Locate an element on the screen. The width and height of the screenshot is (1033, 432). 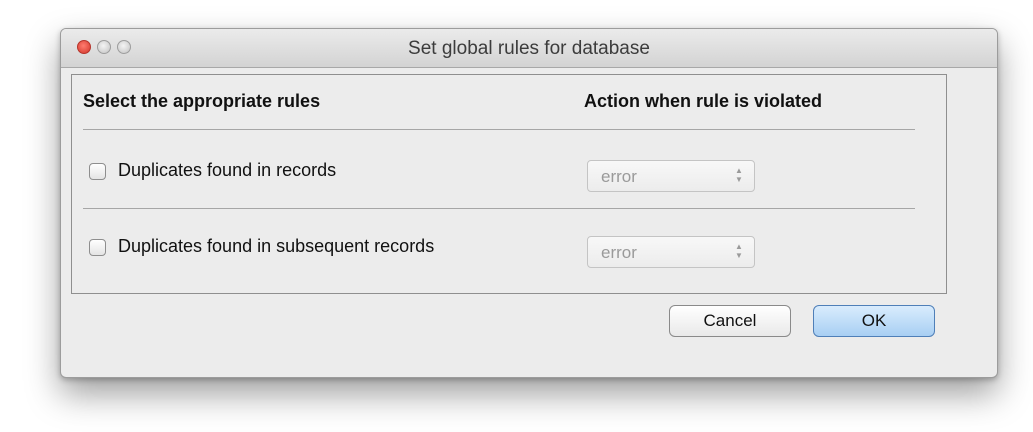
rule-2-checkbox is located at coordinates (97, 247).